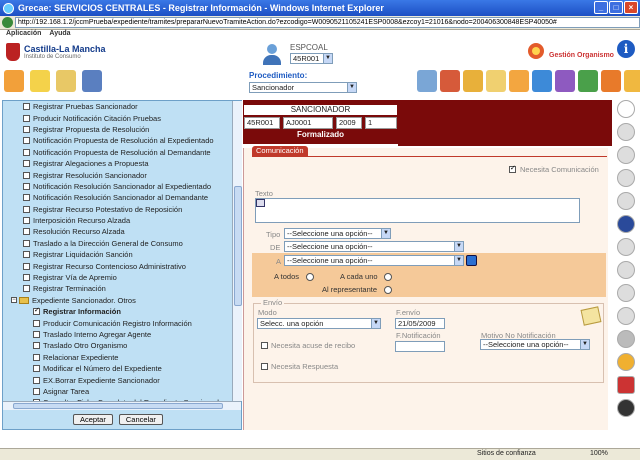  Describe the element at coordinates (140, 419) in the screenshot. I see `cancel-button: Cancelar` at that location.